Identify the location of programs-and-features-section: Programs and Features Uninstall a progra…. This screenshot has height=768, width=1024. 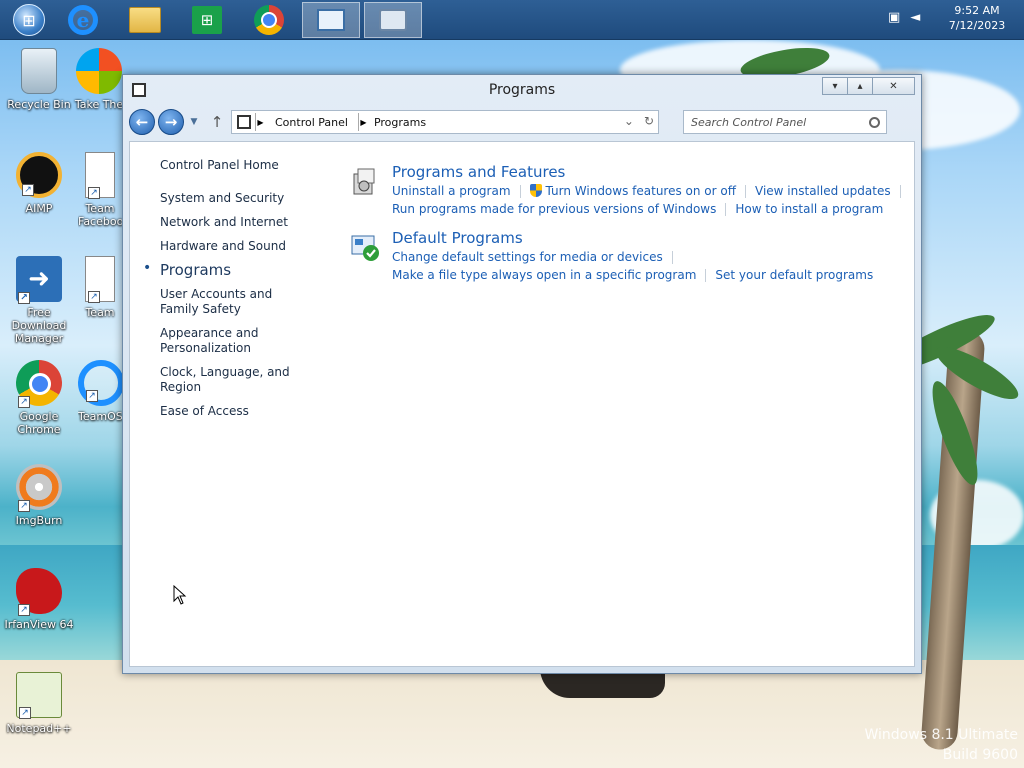
(625, 190).